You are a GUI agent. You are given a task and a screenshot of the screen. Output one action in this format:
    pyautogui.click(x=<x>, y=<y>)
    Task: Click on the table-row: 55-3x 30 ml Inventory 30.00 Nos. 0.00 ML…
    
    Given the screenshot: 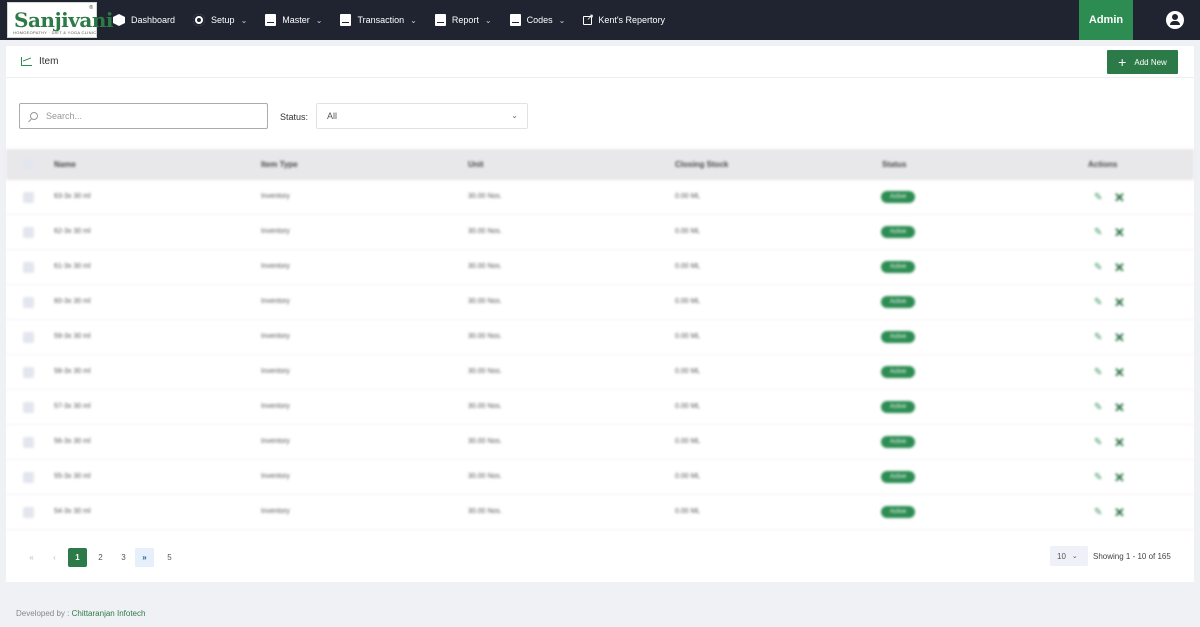 What is the action you would take?
    pyautogui.click(x=600, y=477)
    